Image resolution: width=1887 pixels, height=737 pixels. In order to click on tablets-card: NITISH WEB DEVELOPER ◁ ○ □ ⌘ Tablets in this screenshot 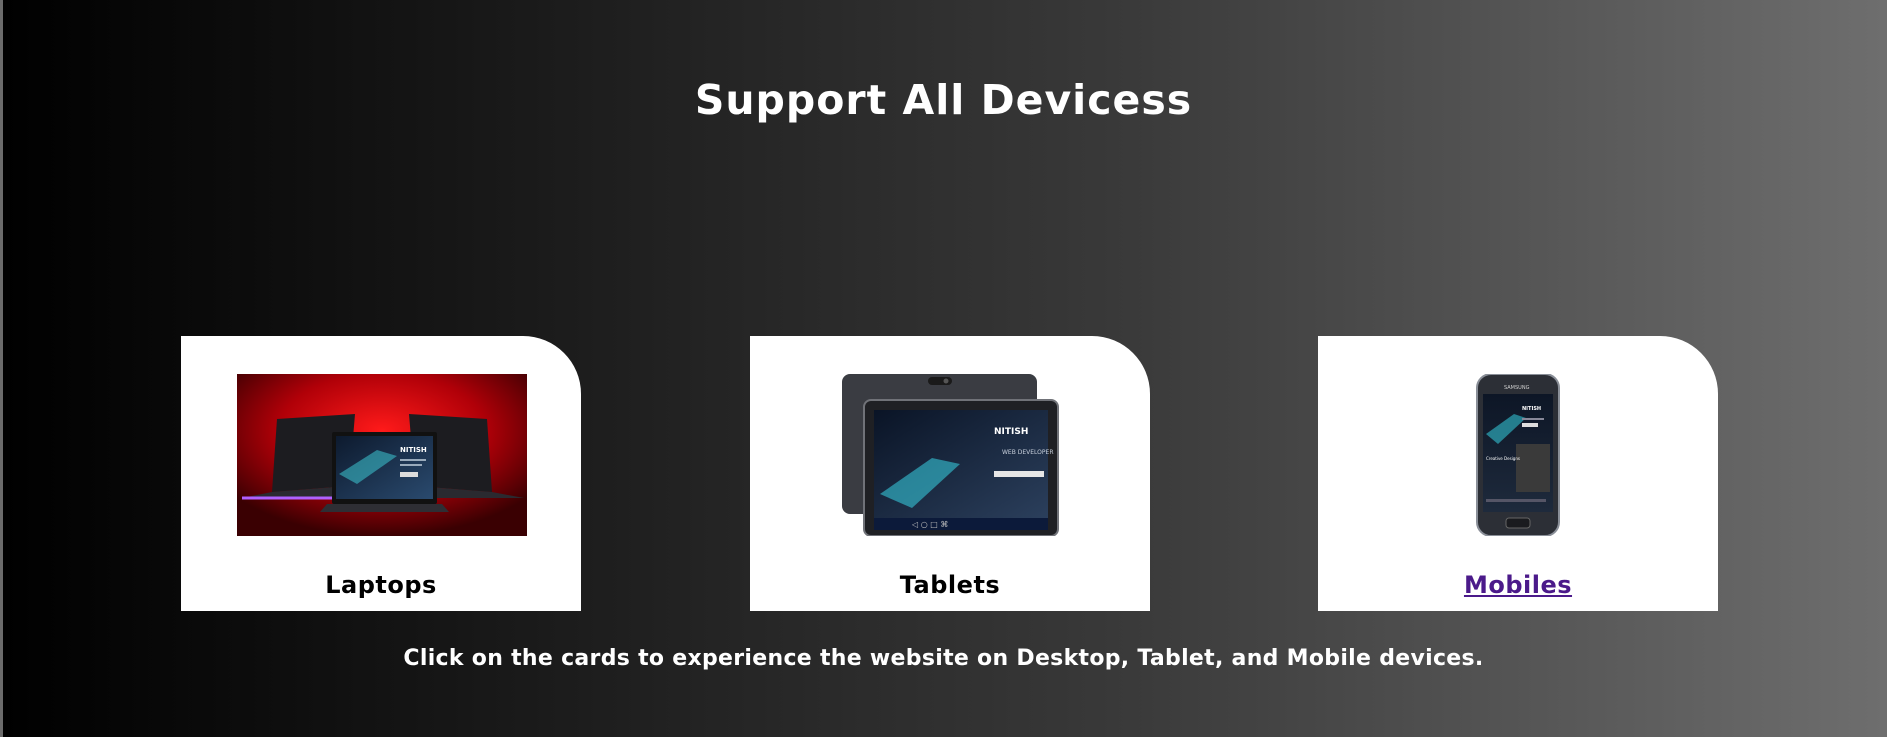, I will do `click(950, 473)`.